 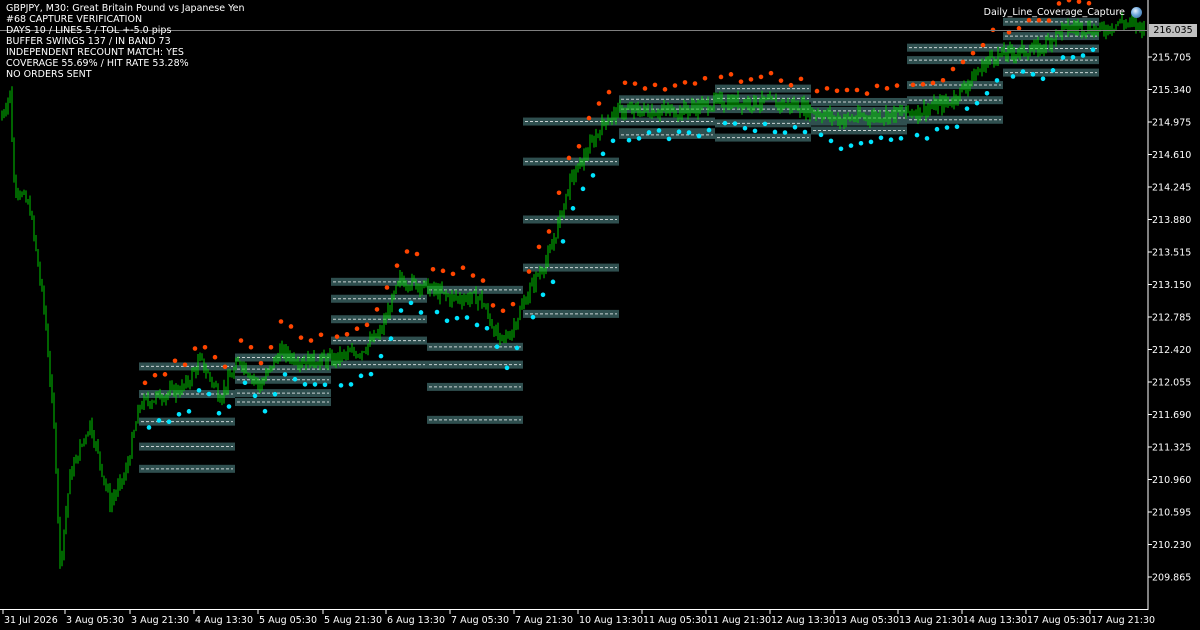 What do you see at coordinates (224, 620) in the screenshot?
I see `time-tick-label: 4 Aug 13:30` at bounding box center [224, 620].